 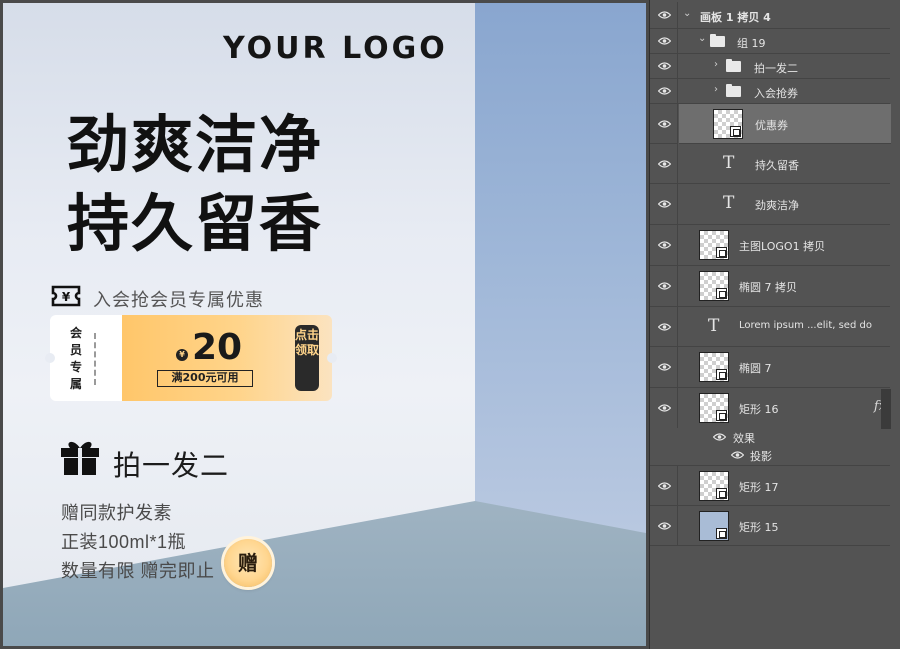 I want to click on layer-row-text-2: T 劲爽洁净, so click(x=770, y=204).